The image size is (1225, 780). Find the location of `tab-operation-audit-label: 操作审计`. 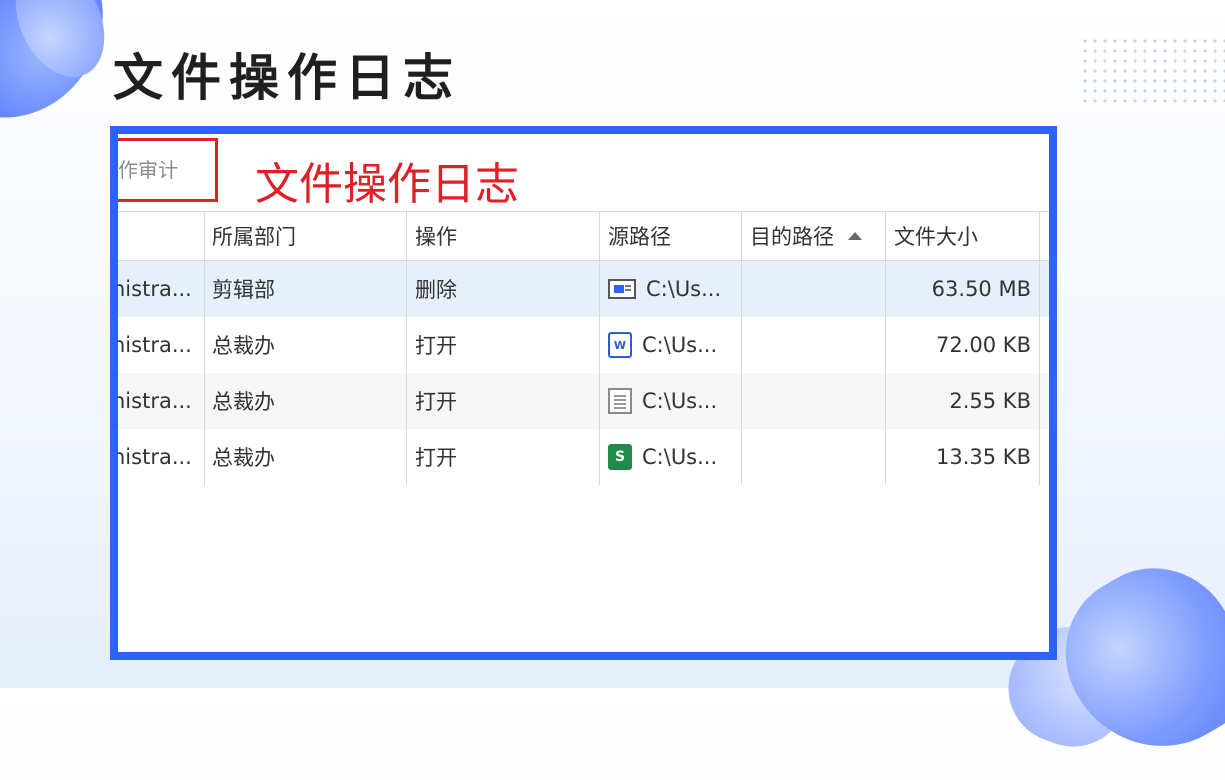

tab-operation-audit-label: 操作审计 is located at coordinates (147, 170).